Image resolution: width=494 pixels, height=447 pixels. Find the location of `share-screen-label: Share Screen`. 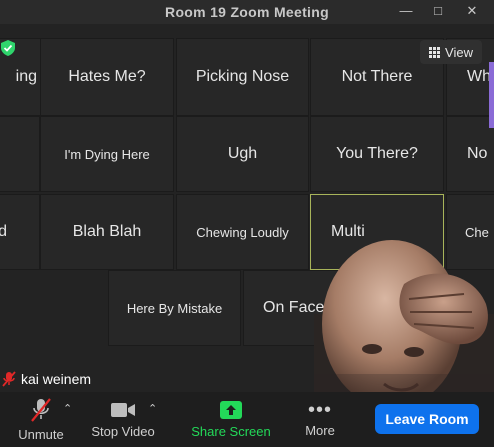

share-screen-label: Share Screen is located at coordinates (231, 431).